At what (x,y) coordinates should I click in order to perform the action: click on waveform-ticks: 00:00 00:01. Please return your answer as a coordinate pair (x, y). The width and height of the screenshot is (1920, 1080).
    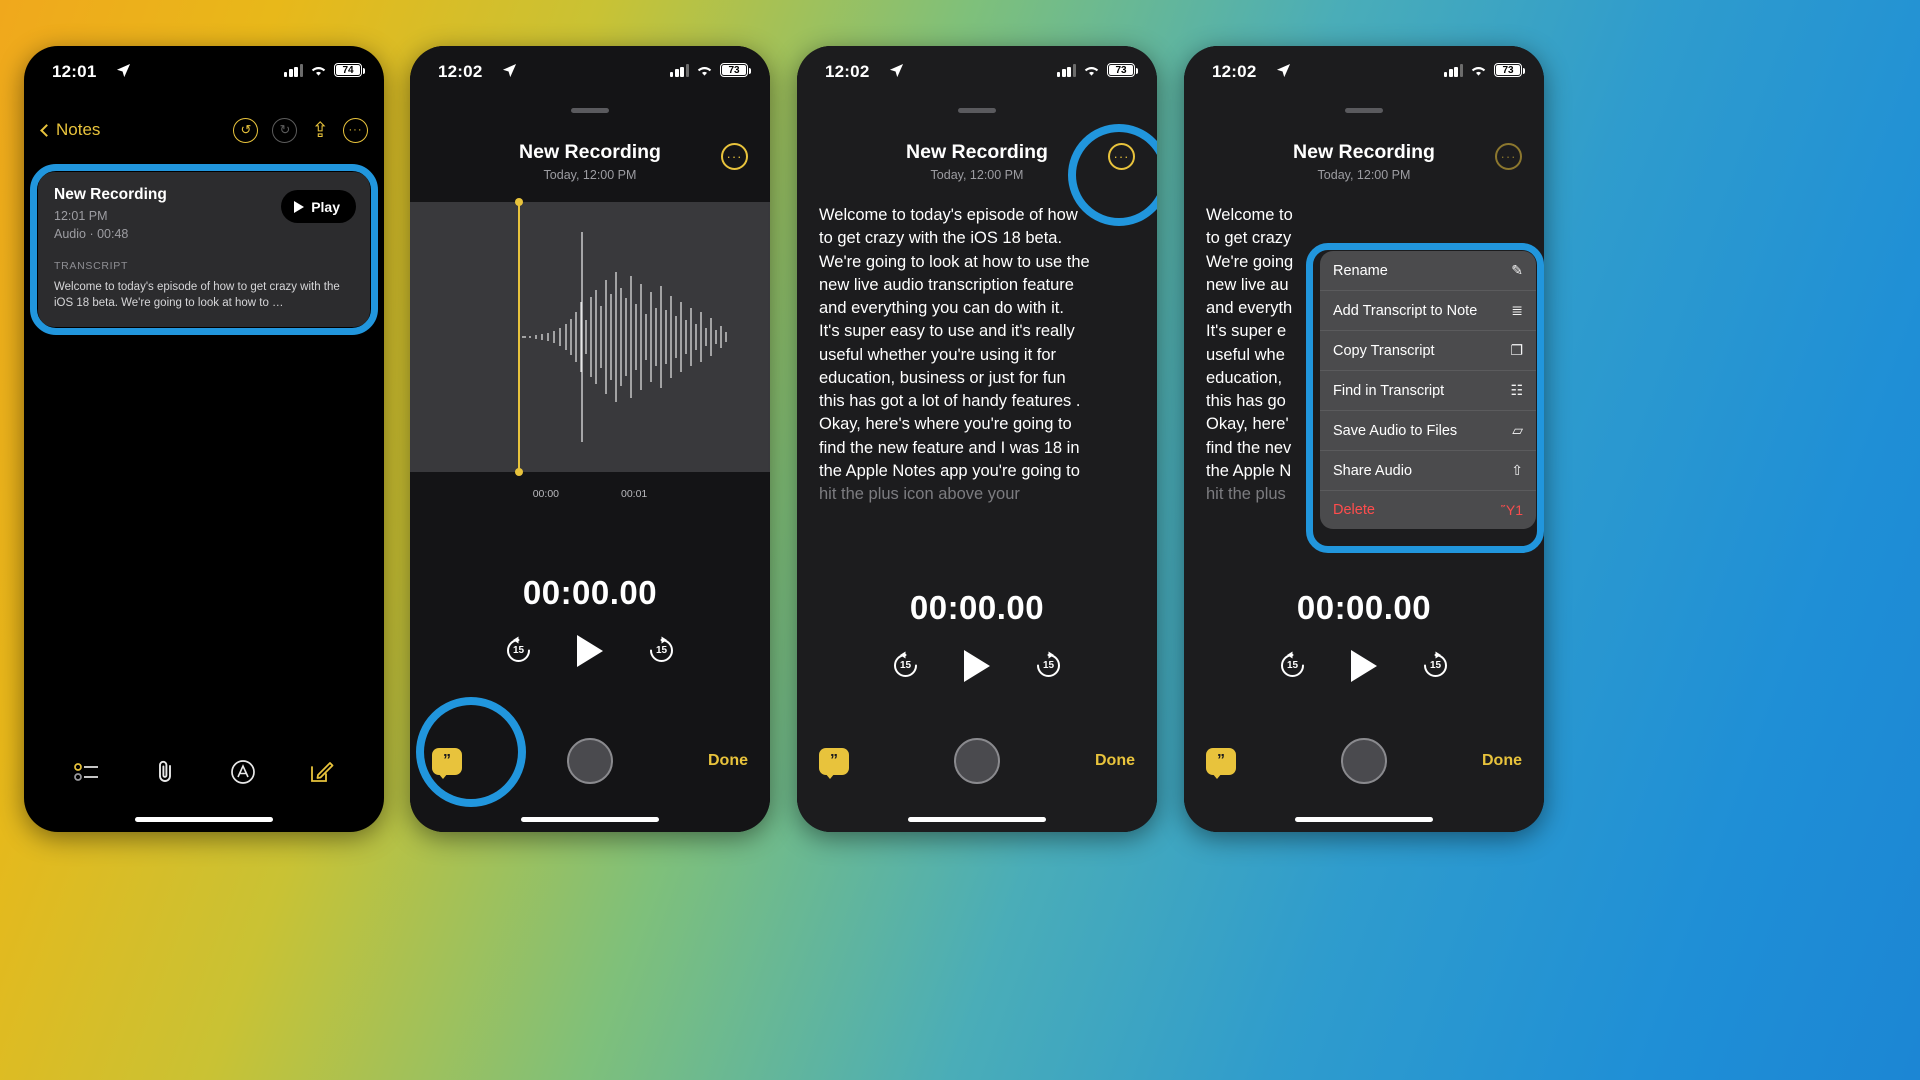
    Looking at the image, I should click on (590, 494).